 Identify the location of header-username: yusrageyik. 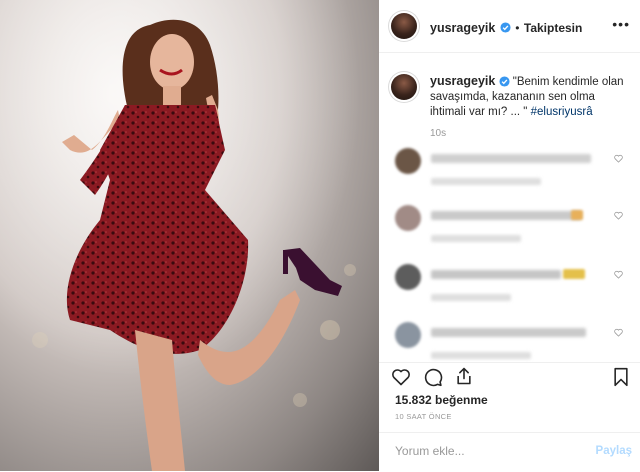
(462, 28).